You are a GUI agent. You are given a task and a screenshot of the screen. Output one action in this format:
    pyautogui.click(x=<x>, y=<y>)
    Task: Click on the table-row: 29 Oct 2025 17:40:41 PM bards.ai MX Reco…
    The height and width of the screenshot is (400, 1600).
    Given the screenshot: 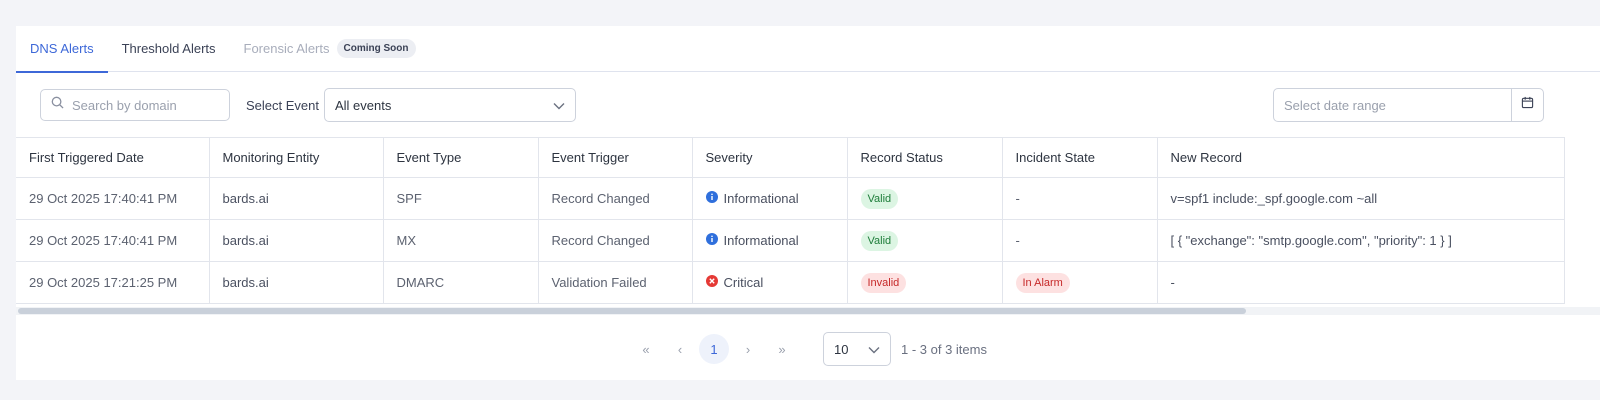 What is the action you would take?
    pyautogui.click(x=790, y=240)
    